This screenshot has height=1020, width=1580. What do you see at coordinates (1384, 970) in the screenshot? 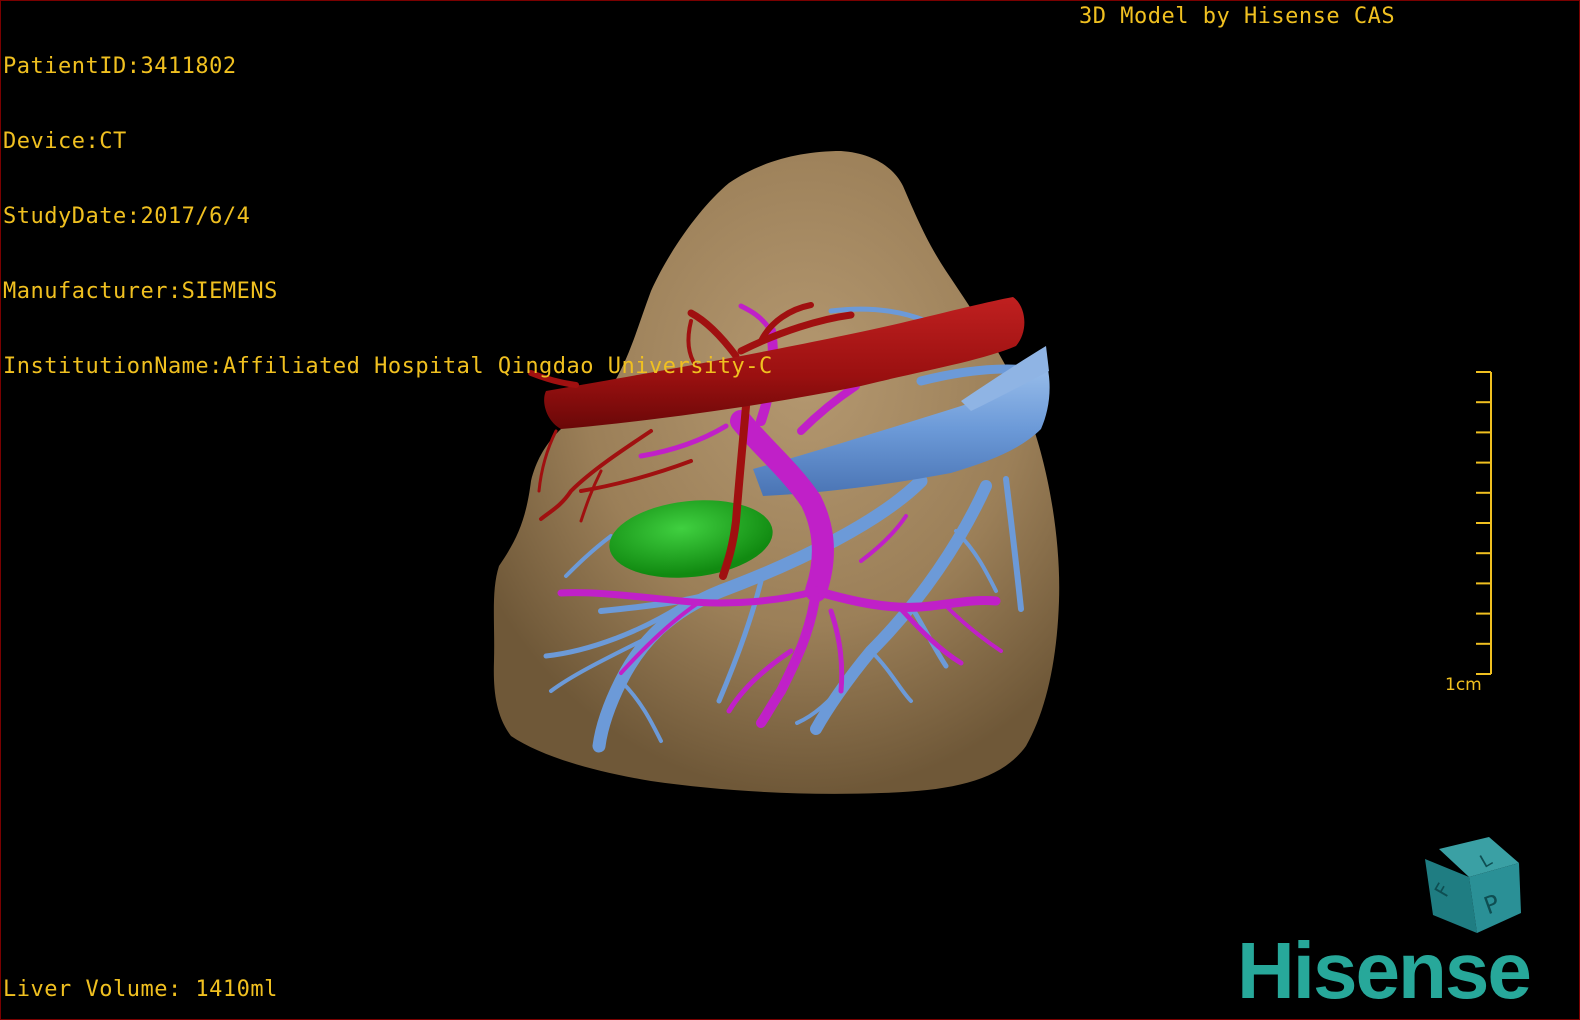
I see `hisense-logo: Hisense` at bounding box center [1384, 970].